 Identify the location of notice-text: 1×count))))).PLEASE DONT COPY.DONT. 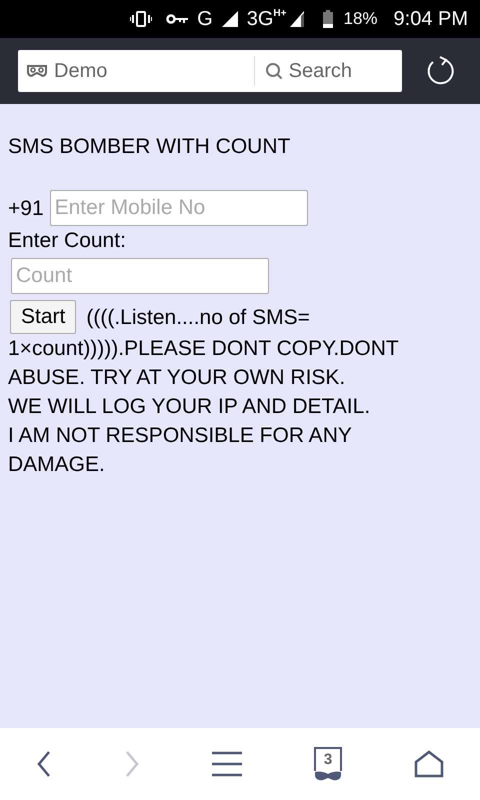
(204, 349).